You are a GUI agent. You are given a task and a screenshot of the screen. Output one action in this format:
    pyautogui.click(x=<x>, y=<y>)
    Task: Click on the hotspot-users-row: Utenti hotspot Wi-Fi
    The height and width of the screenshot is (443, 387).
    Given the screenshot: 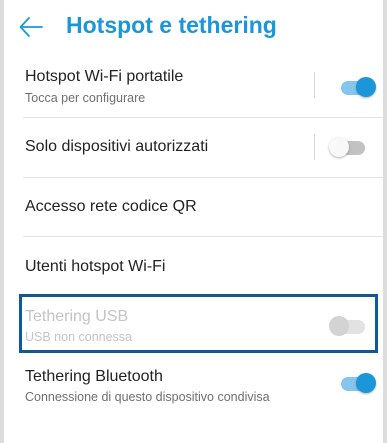 What is the action you would take?
    pyautogui.click(x=193, y=266)
    